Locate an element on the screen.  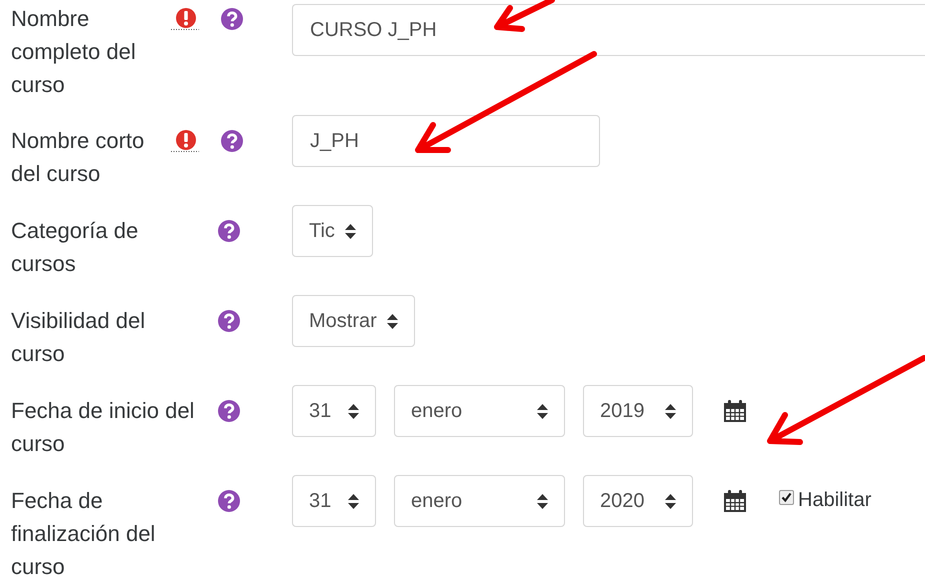
field-label: Categoría de cursos is located at coordinates (75, 247).